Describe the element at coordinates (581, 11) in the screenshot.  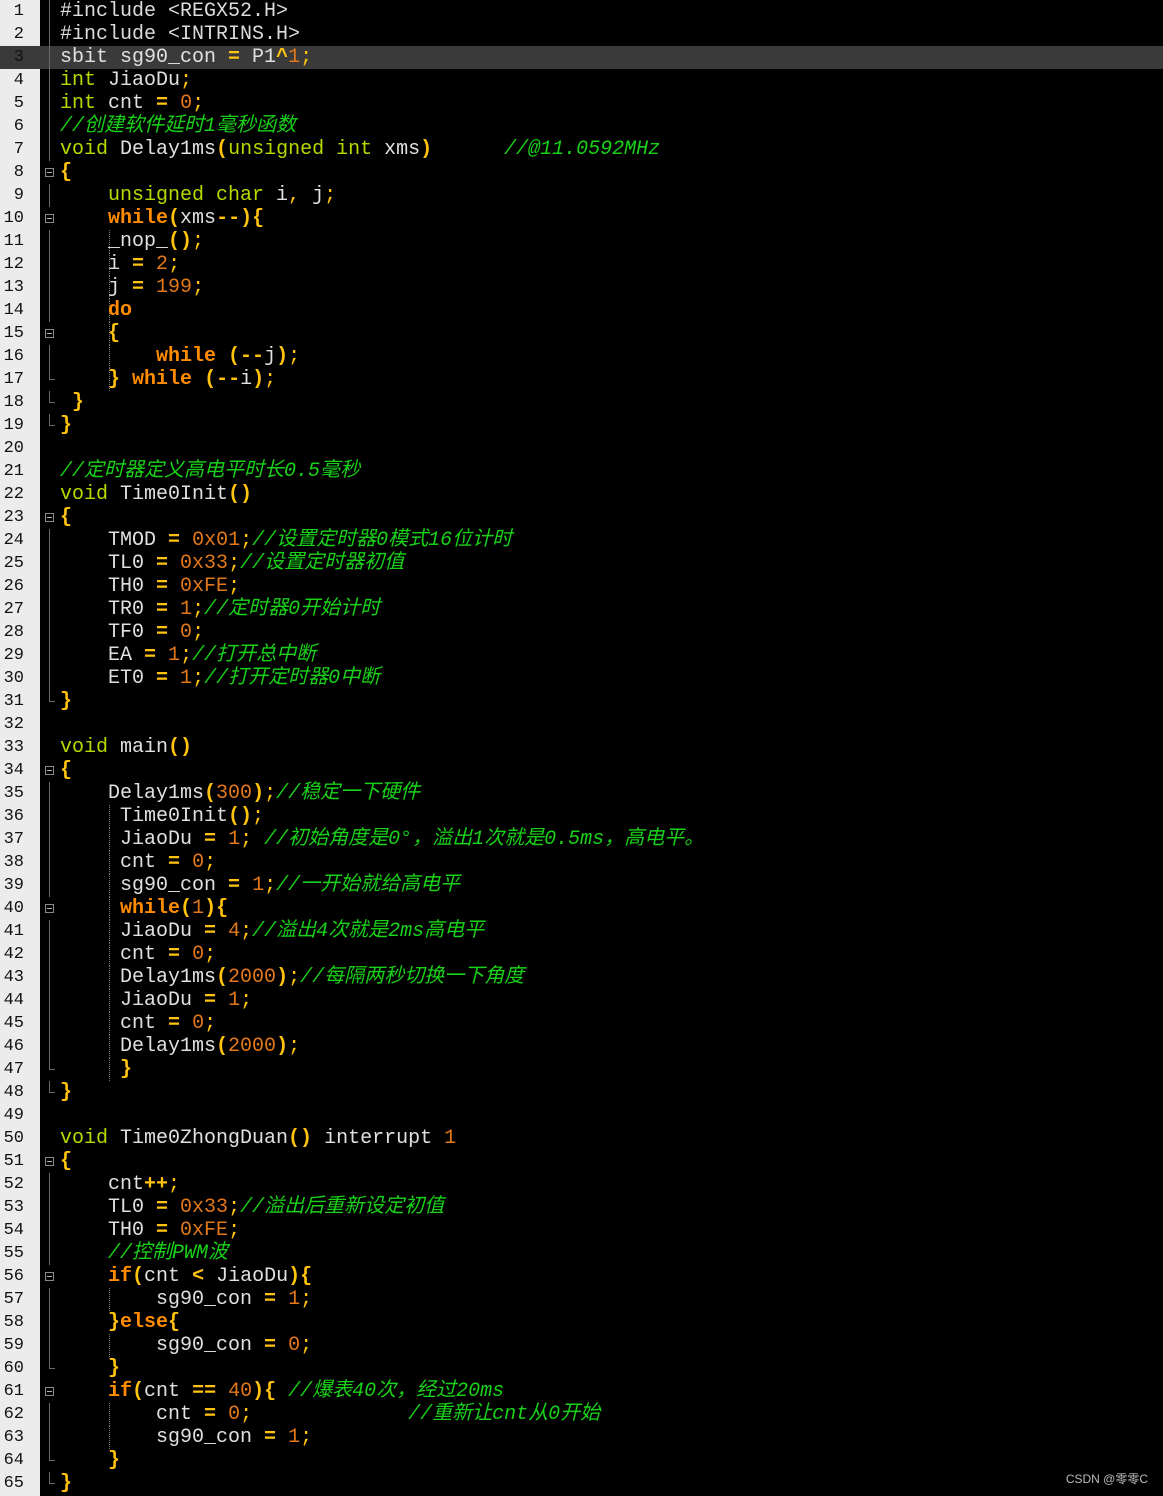
I see `code-line: 1 #include <REGX52.H>` at that location.